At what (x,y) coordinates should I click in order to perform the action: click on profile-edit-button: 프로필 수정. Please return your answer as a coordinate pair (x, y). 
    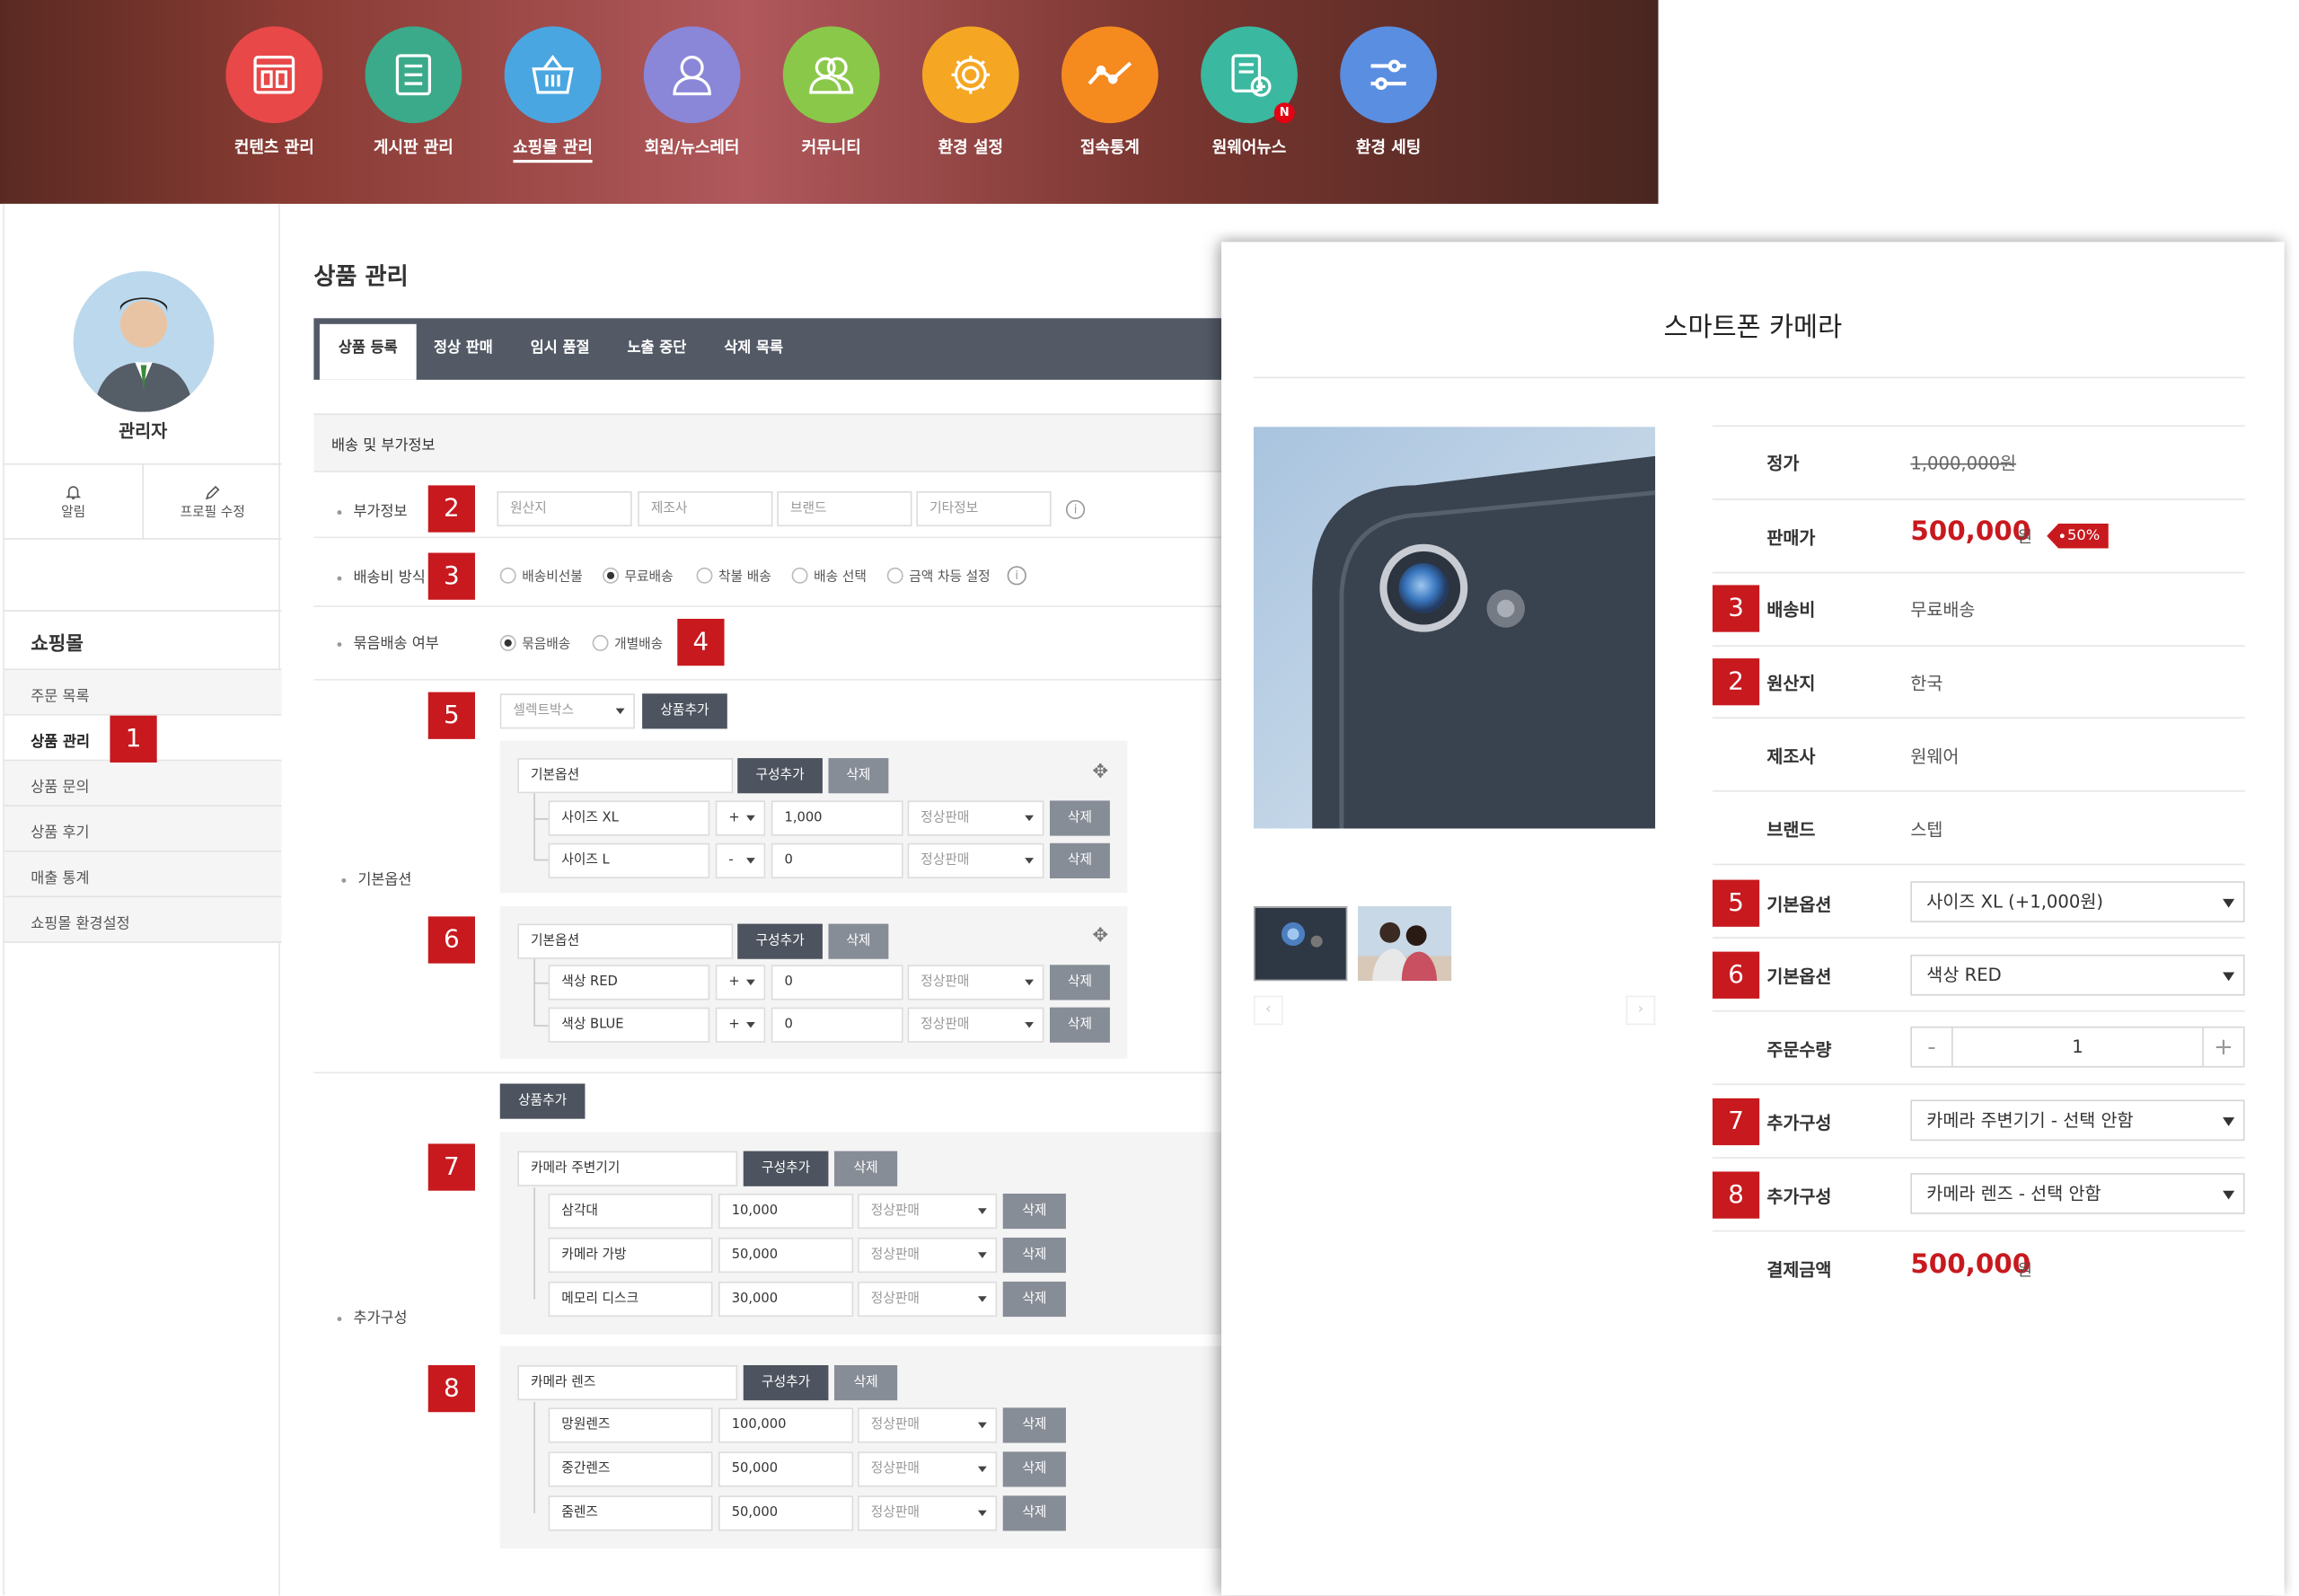
    Looking at the image, I should click on (212, 501).